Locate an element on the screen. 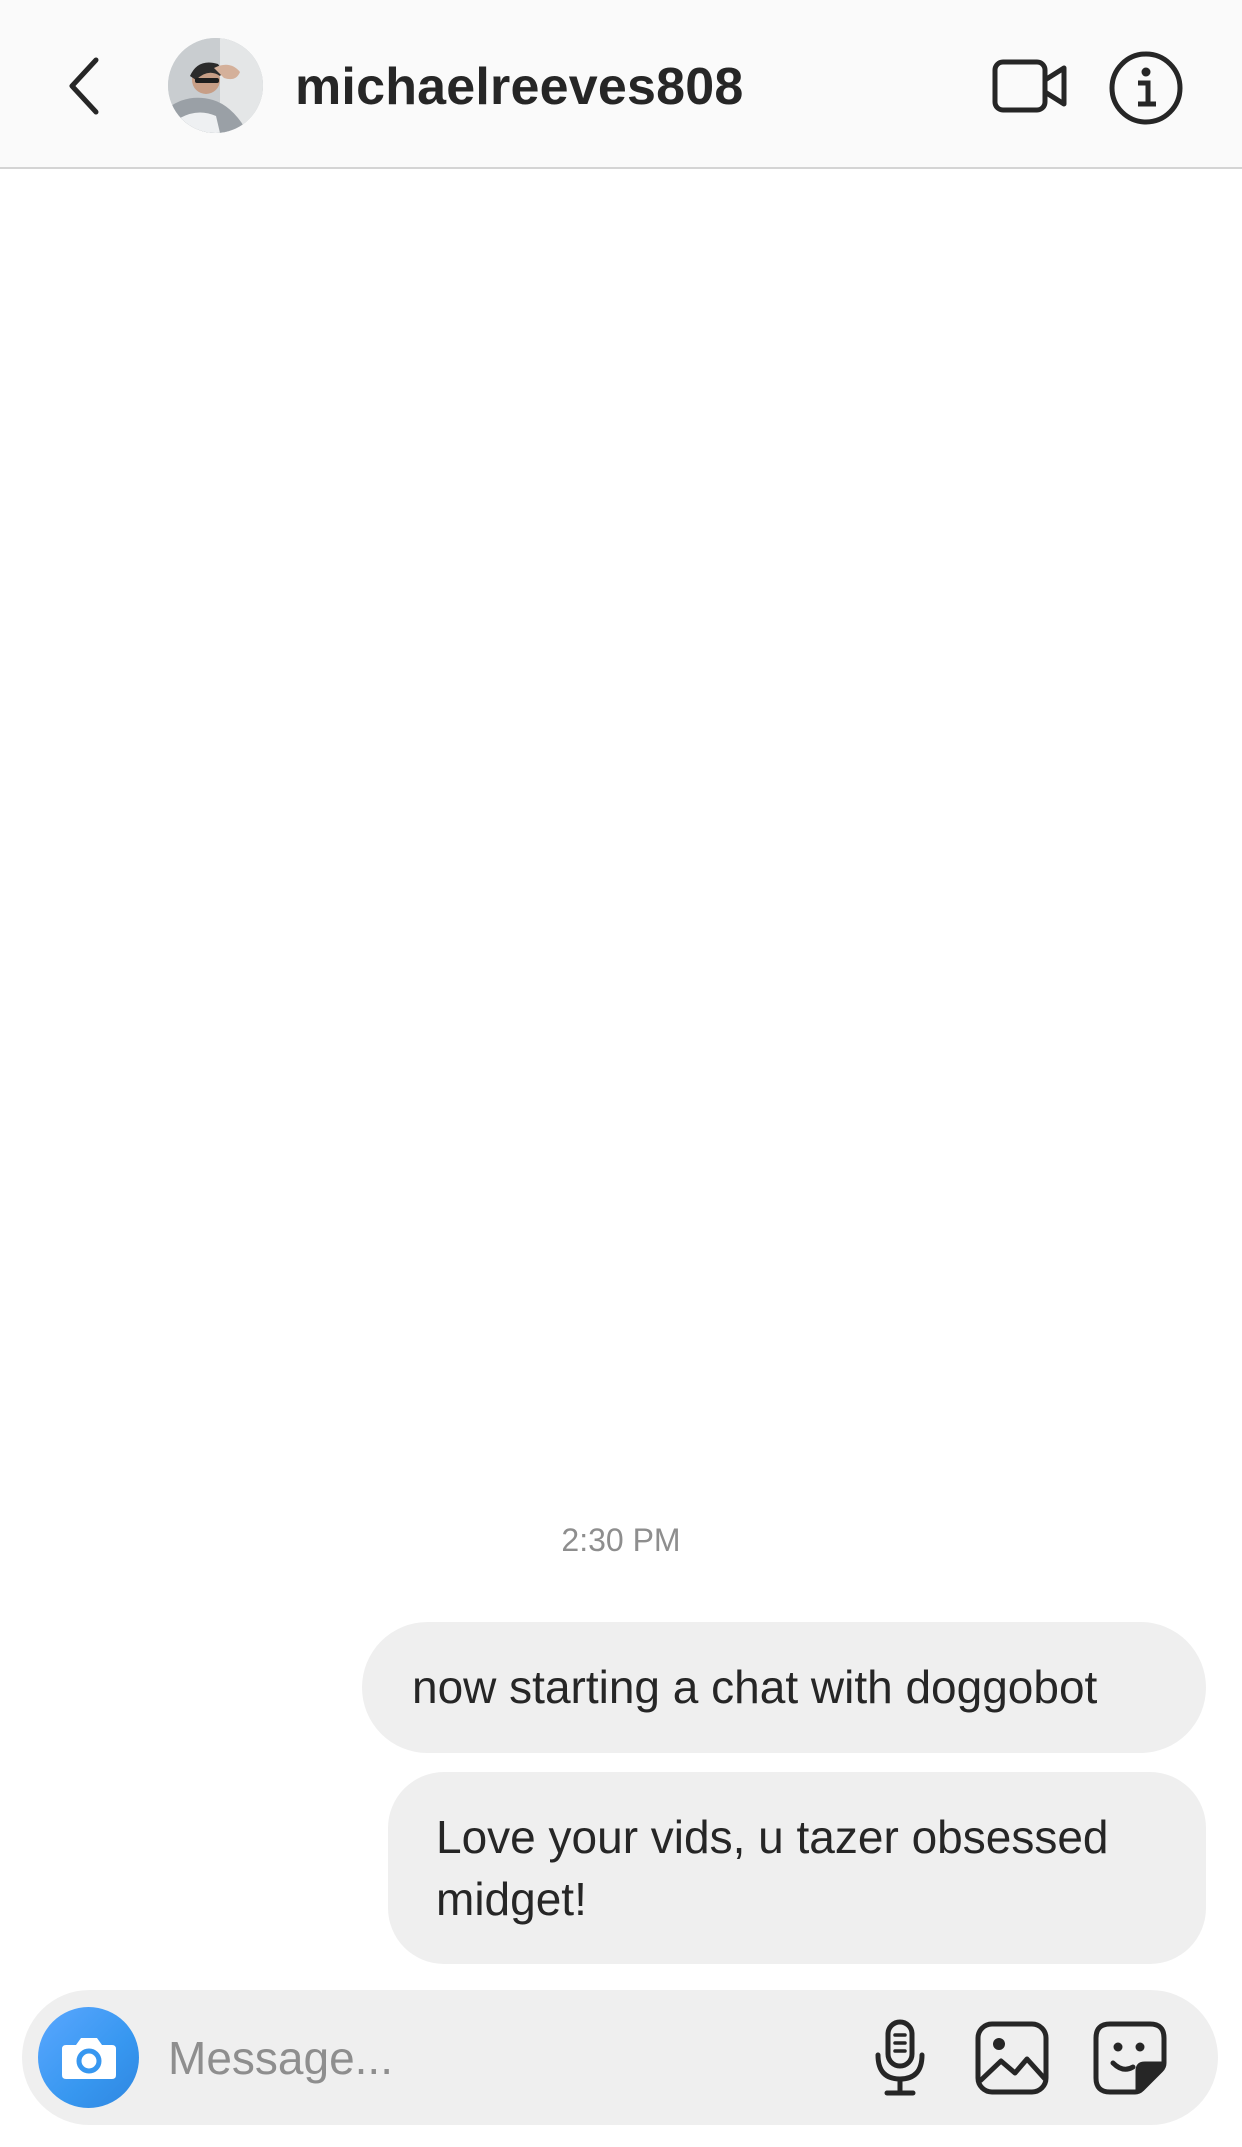 Image resolution: width=1242 pixels, height=2147 pixels. chevron-left-icon is located at coordinates (84, 86).